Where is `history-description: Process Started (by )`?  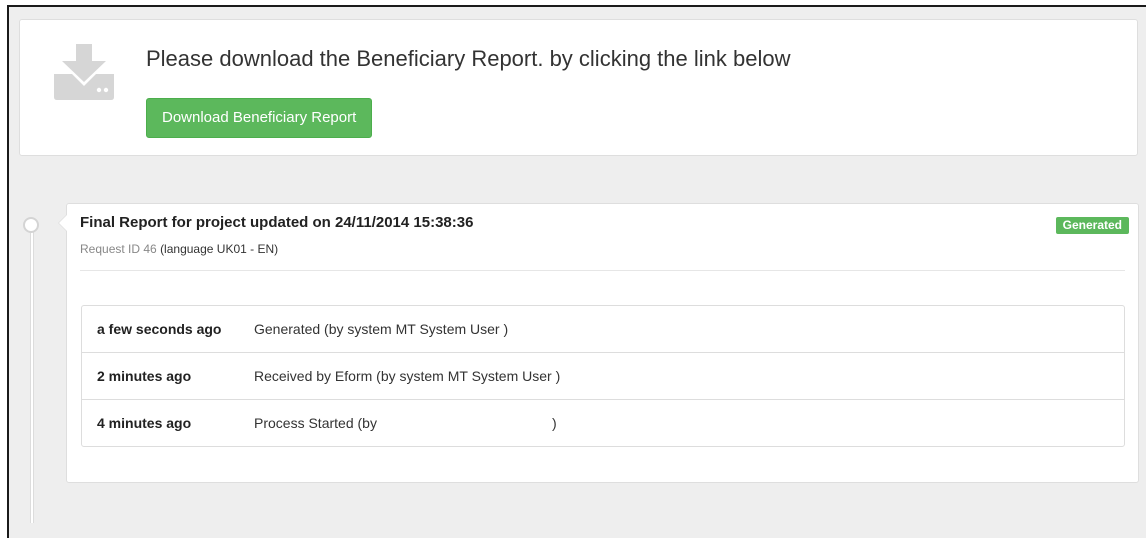
history-description: Process Started (by ) is located at coordinates (405, 423).